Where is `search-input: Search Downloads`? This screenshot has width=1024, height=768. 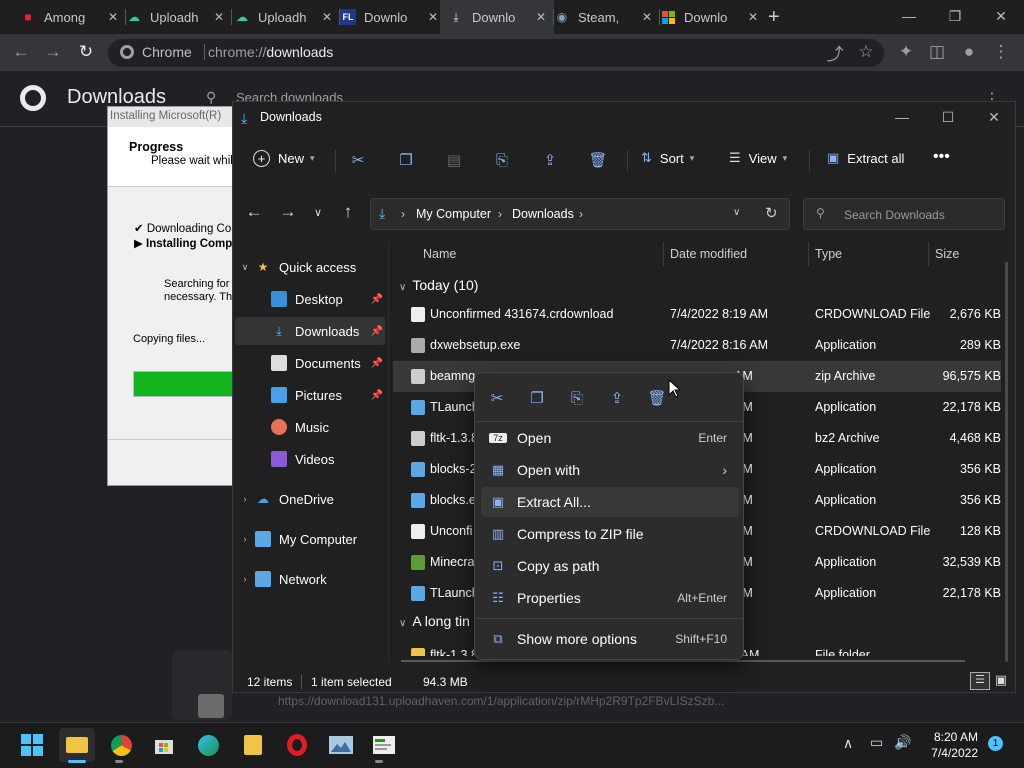 search-input: Search Downloads is located at coordinates (894, 215).